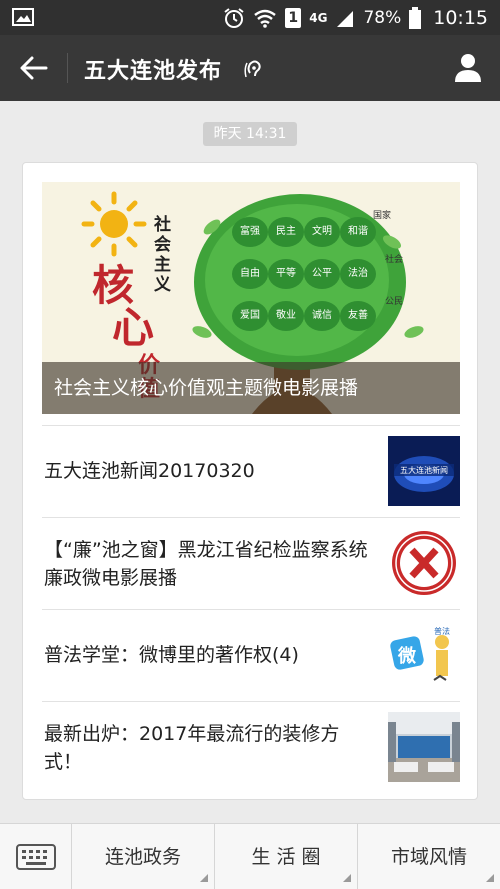  Describe the element at coordinates (286, 231) in the screenshot. I see `svg-text: 民主` at that location.